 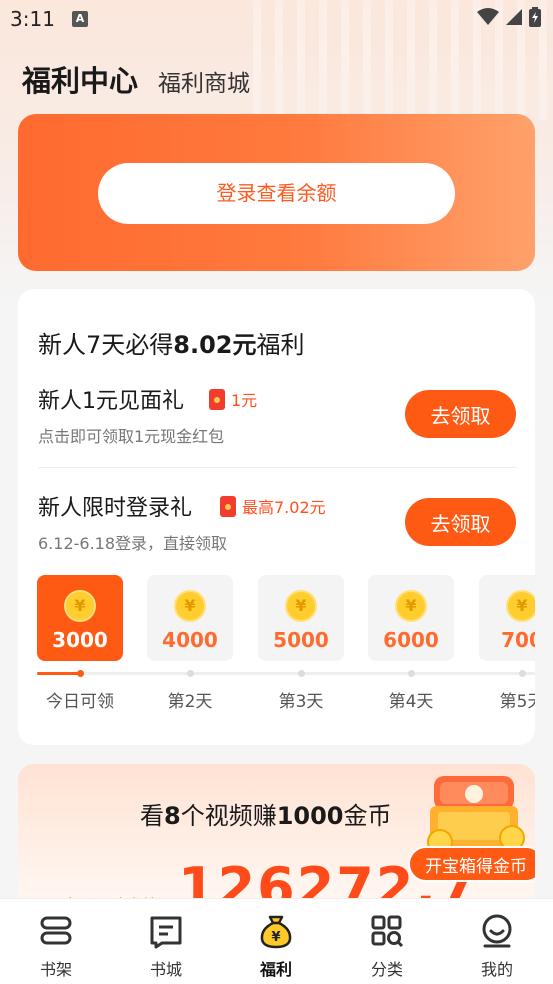 What do you see at coordinates (80, 79) in the screenshot?
I see `page-title: 福利中心` at bounding box center [80, 79].